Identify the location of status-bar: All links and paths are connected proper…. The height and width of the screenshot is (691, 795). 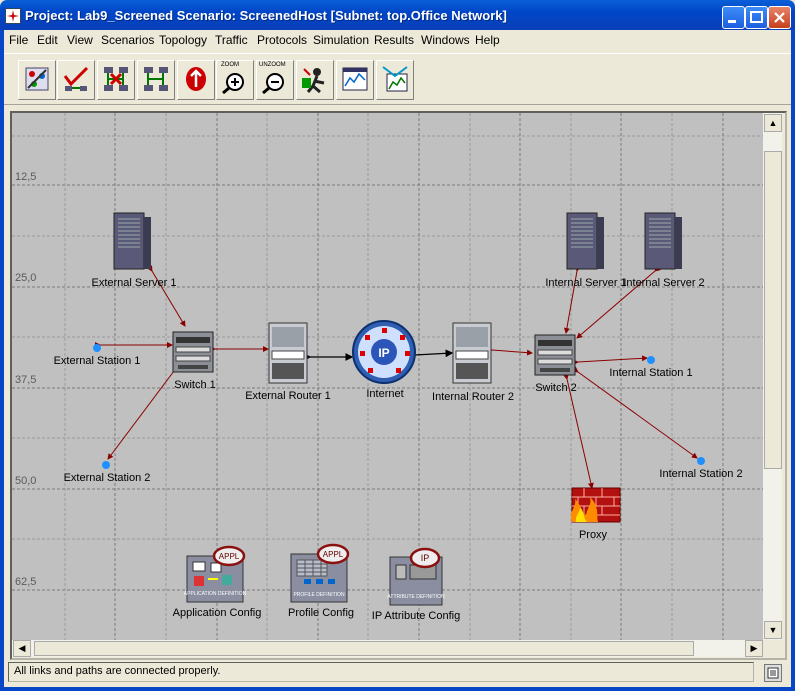
(381, 672).